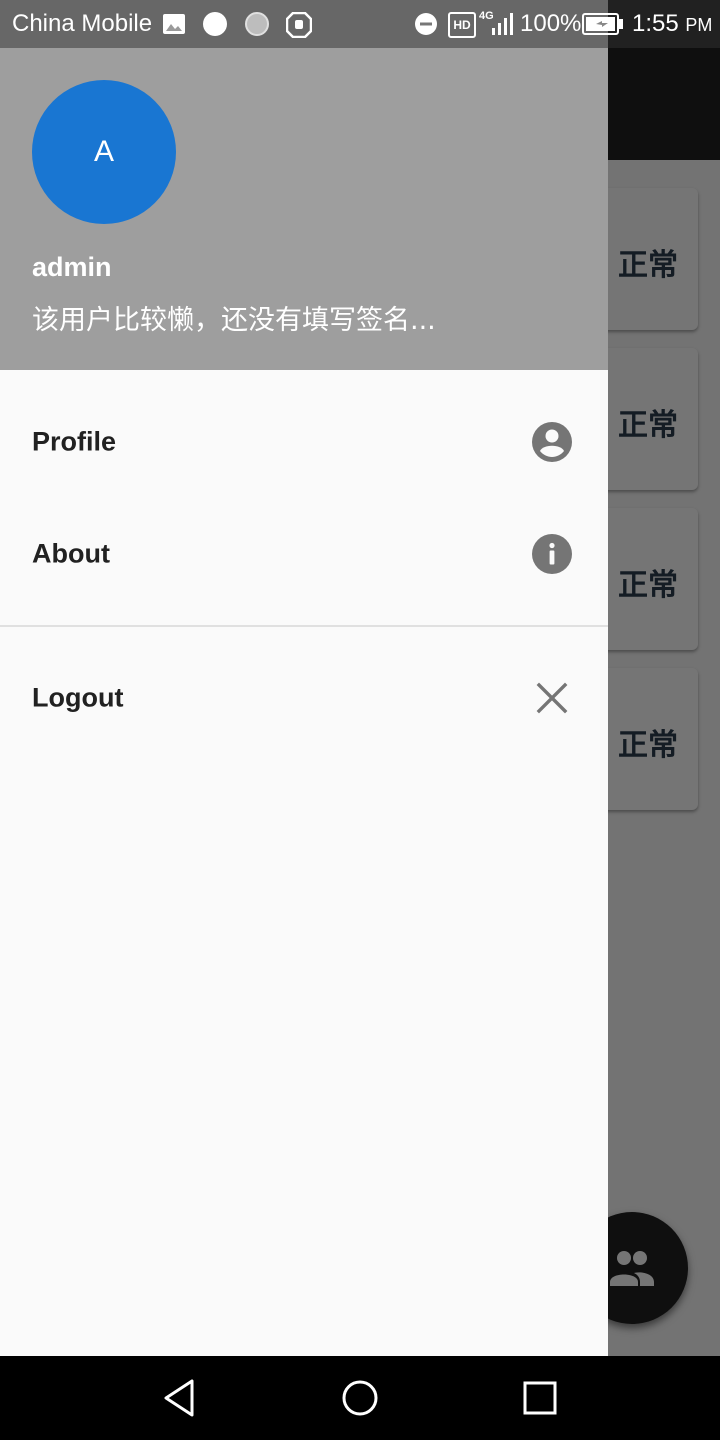  Describe the element at coordinates (552, 554) in the screenshot. I see `info-icon` at that location.